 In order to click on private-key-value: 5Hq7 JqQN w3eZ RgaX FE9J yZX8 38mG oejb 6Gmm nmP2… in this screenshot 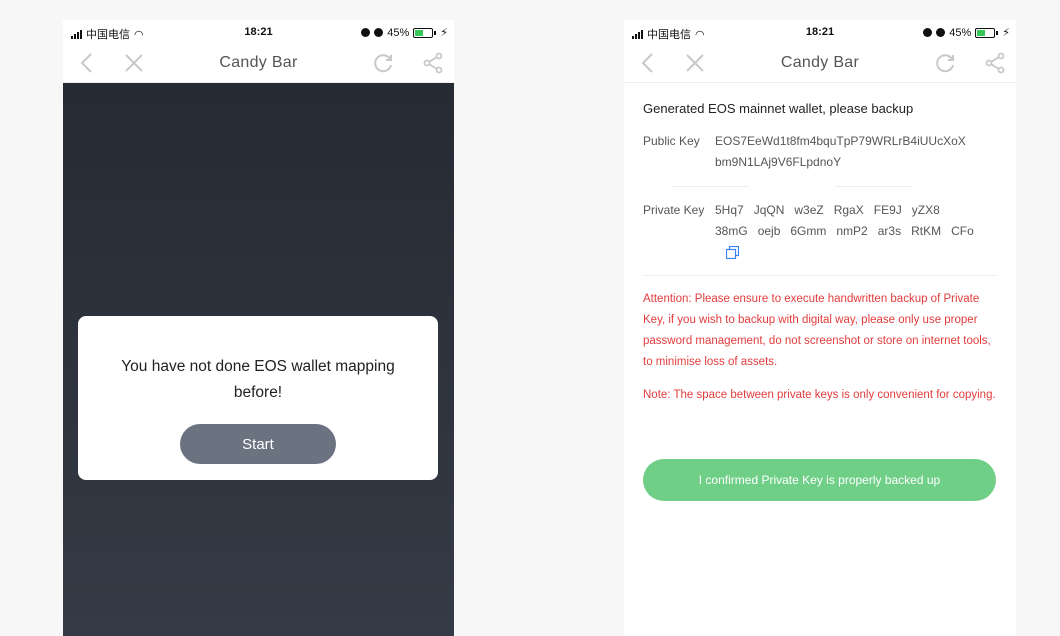, I will do `click(852, 221)`.